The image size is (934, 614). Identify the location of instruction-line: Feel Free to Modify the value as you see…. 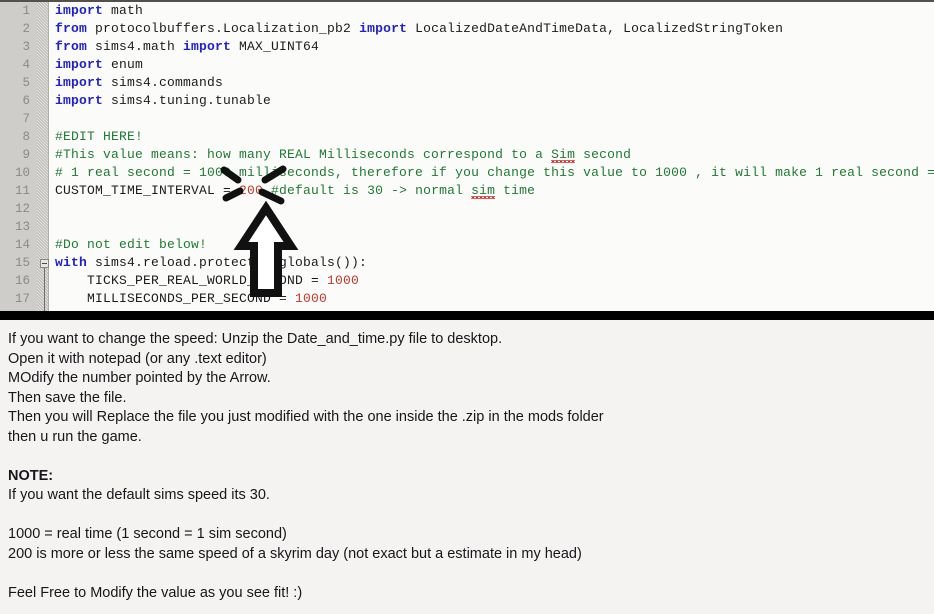
(155, 592).